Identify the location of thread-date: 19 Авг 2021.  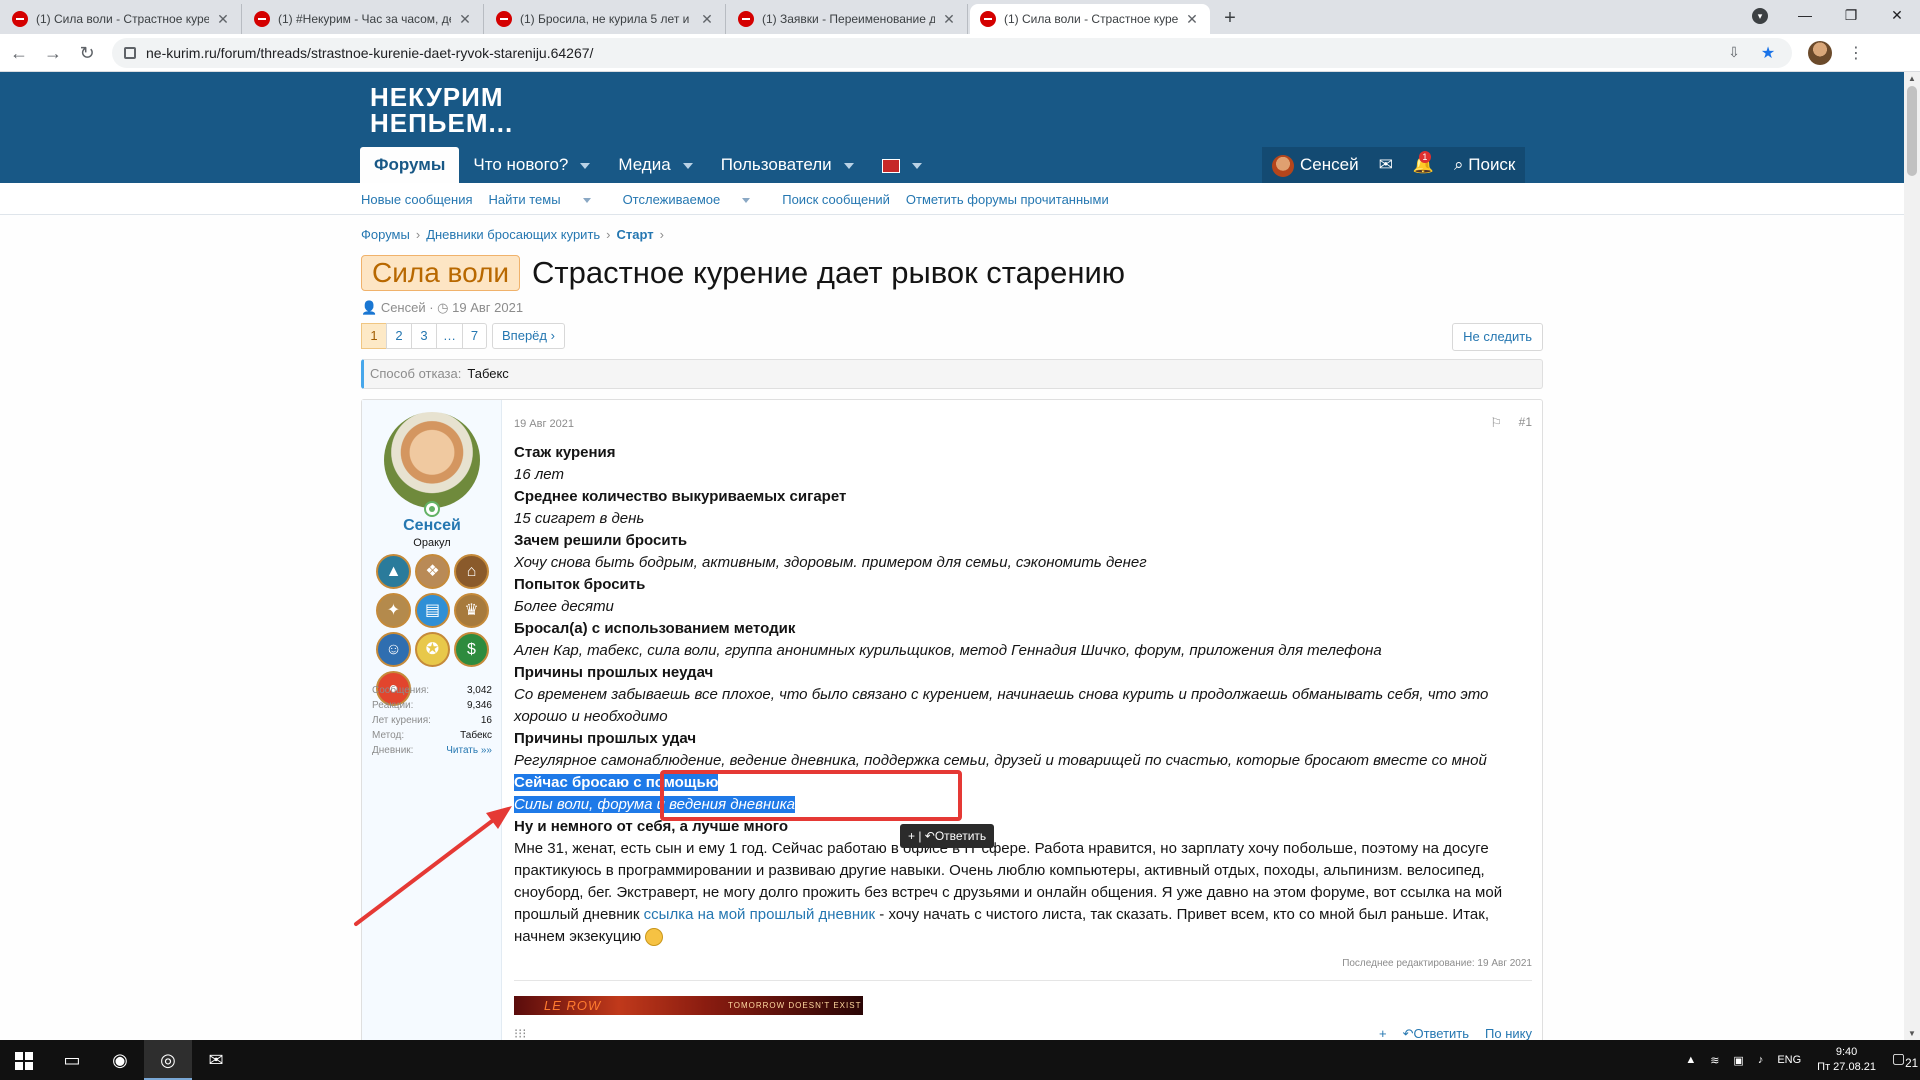
(487, 307).